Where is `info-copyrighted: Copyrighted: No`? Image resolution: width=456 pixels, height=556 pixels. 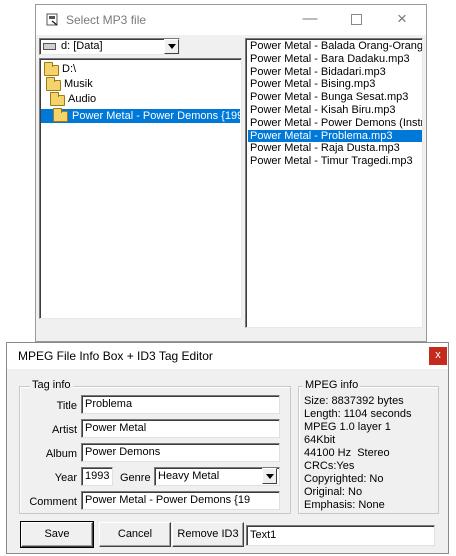 info-copyrighted: Copyrighted: No is located at coordinates (344, 479).